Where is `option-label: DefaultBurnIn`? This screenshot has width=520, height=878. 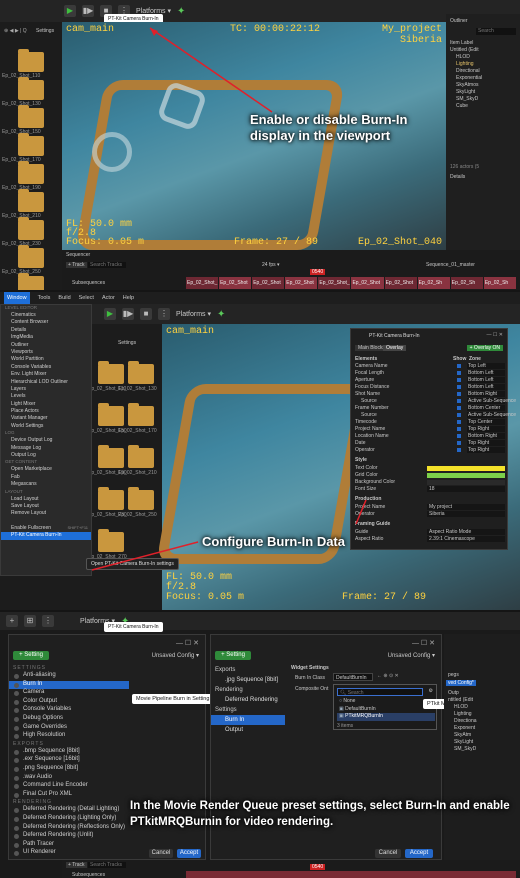 option-label: DefaultBurnIn is located at coordinates (360, 708).